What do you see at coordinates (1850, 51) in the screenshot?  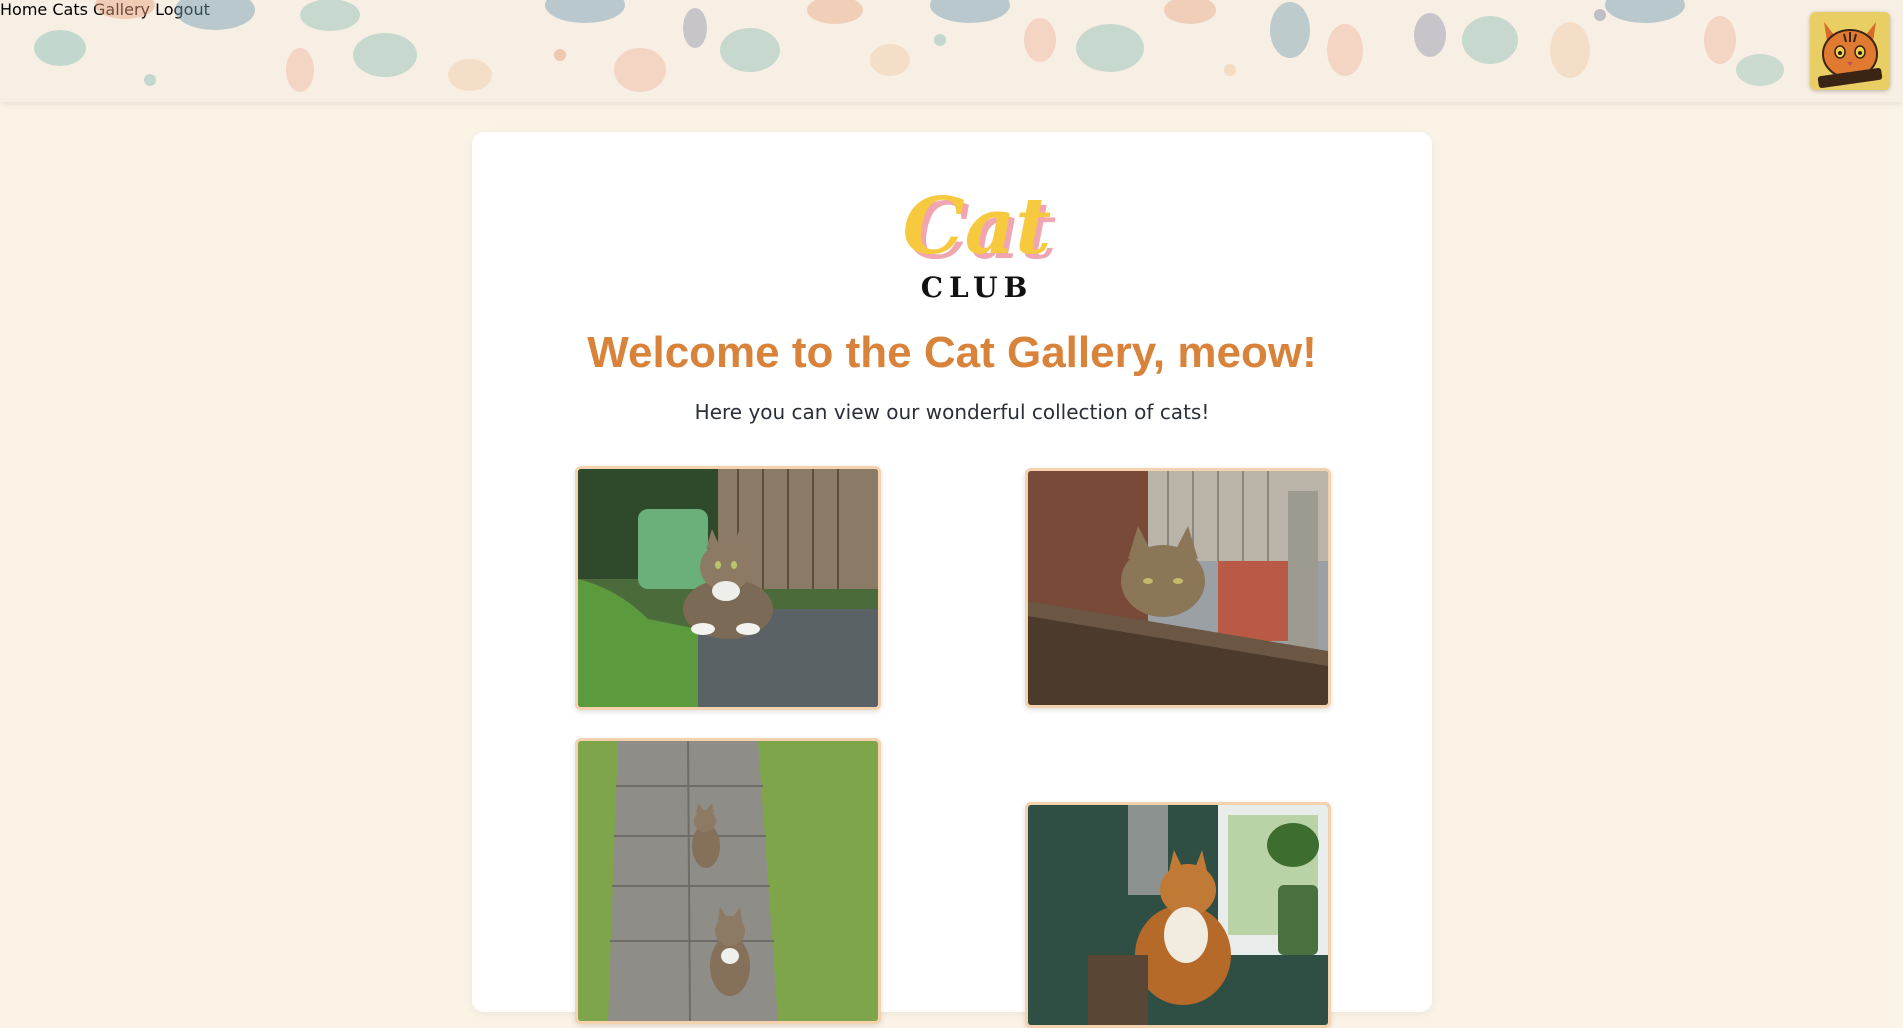 I see `orange-cat-avatar-icon` at bounding box center [1850, 51].